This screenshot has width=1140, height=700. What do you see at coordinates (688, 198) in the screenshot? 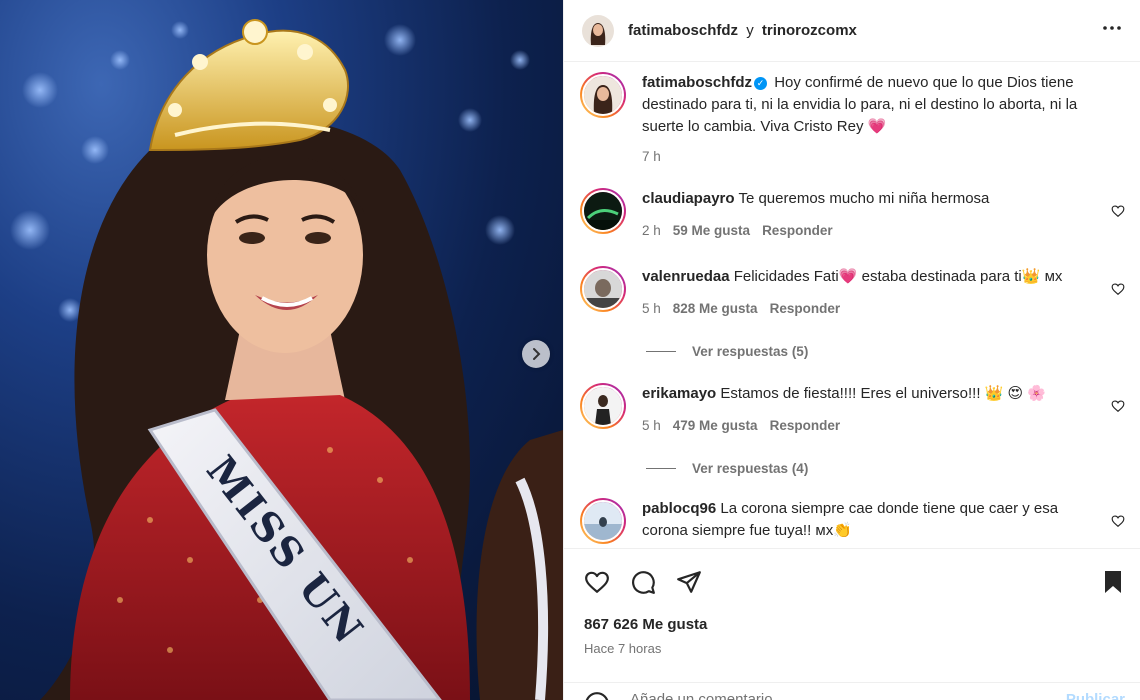
I see `comment-username: claudiapayro` at bounding box center [688, 198].